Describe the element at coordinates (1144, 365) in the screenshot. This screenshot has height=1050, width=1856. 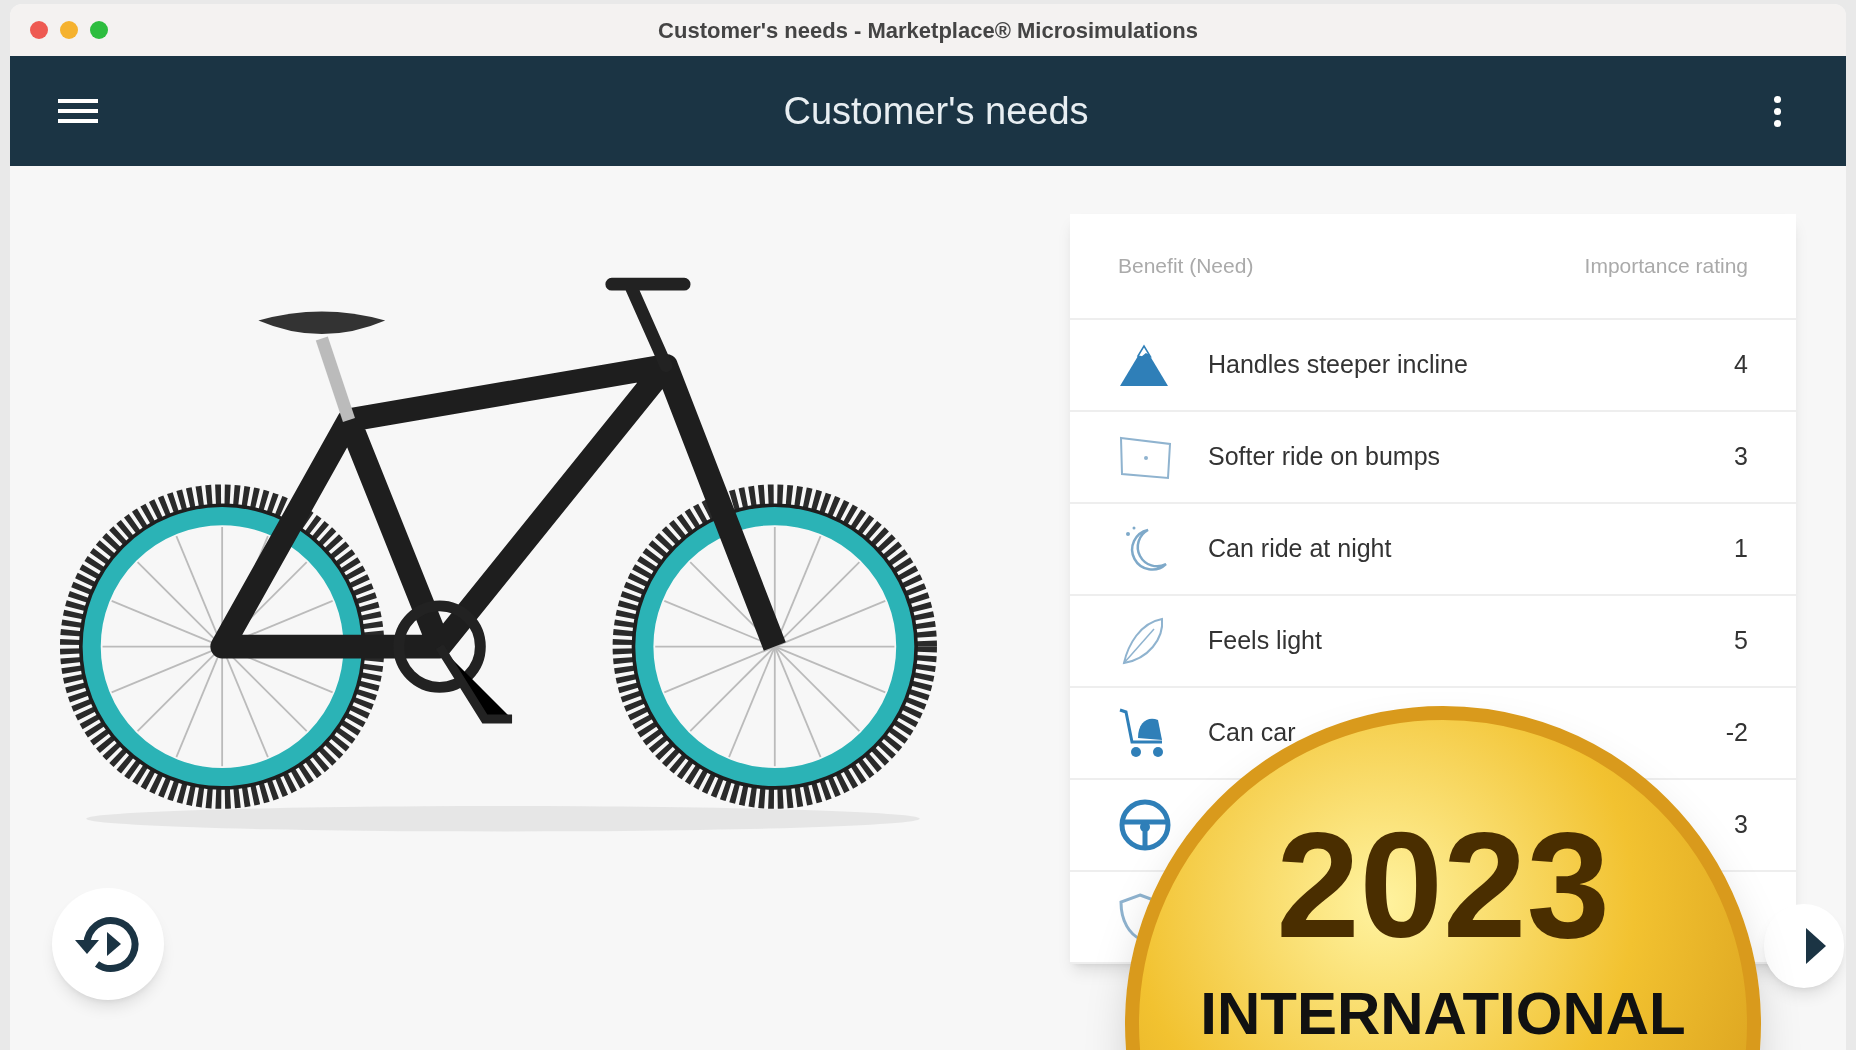
I see `mountain-icon` at that location.